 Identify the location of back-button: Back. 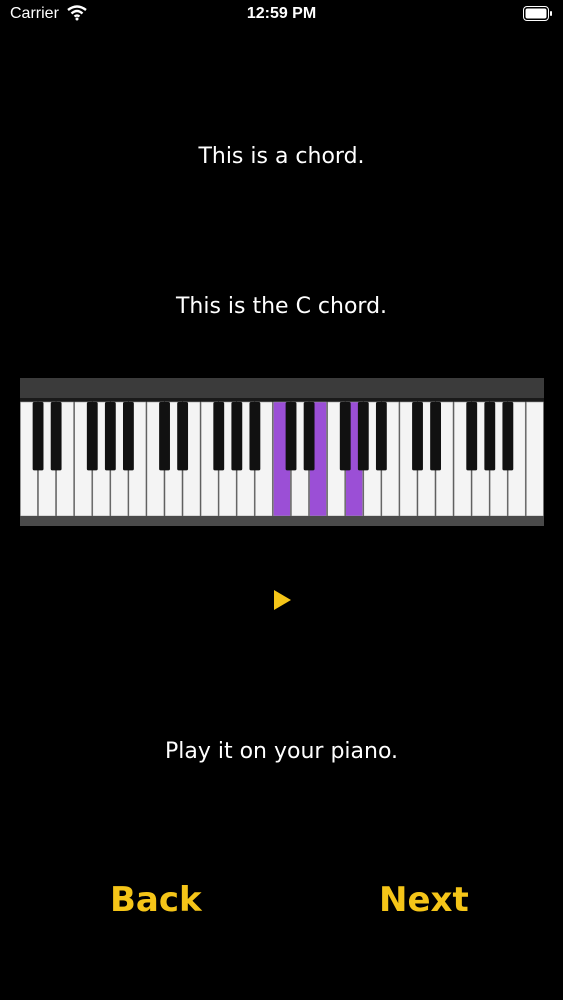
(156, 900).